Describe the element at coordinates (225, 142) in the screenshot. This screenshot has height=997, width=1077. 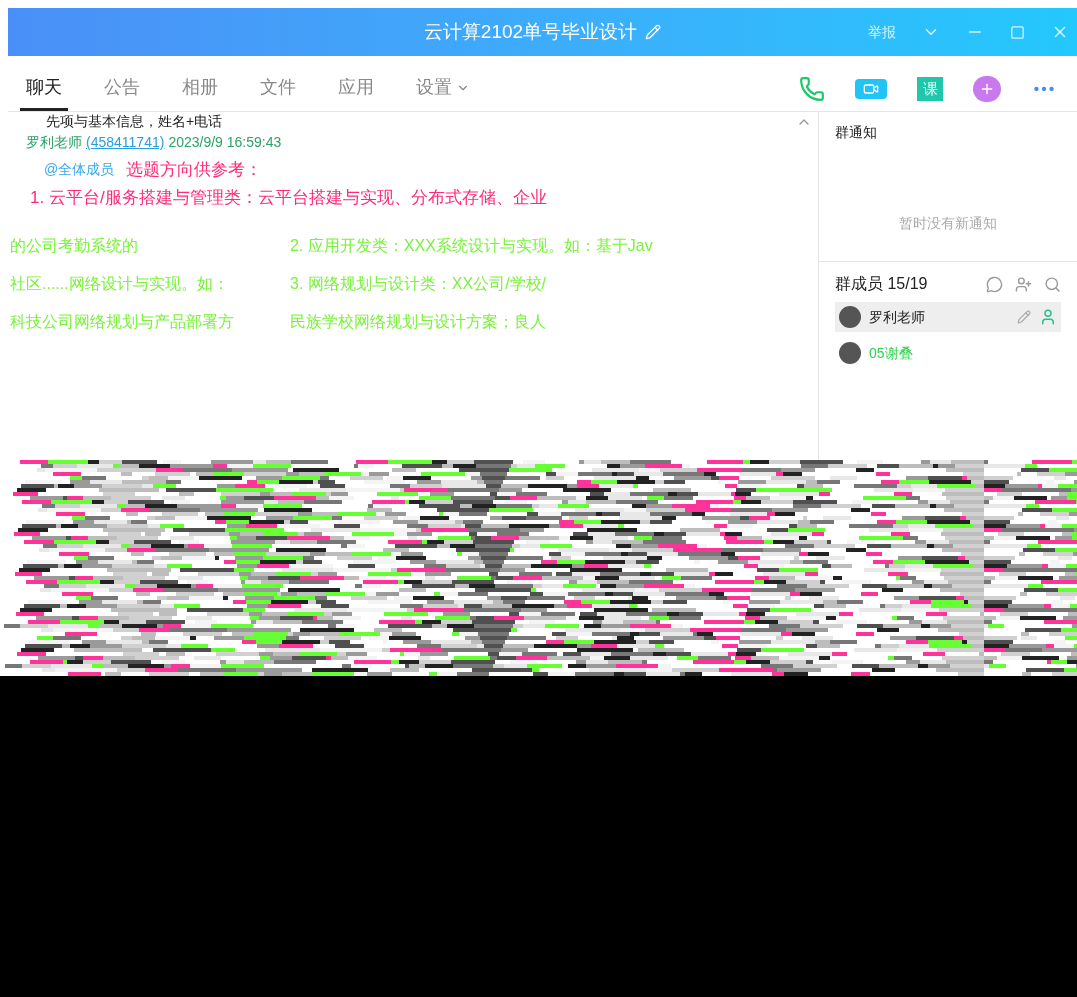
I see `message-time: 2023/9/9 16:59:43` at that location.